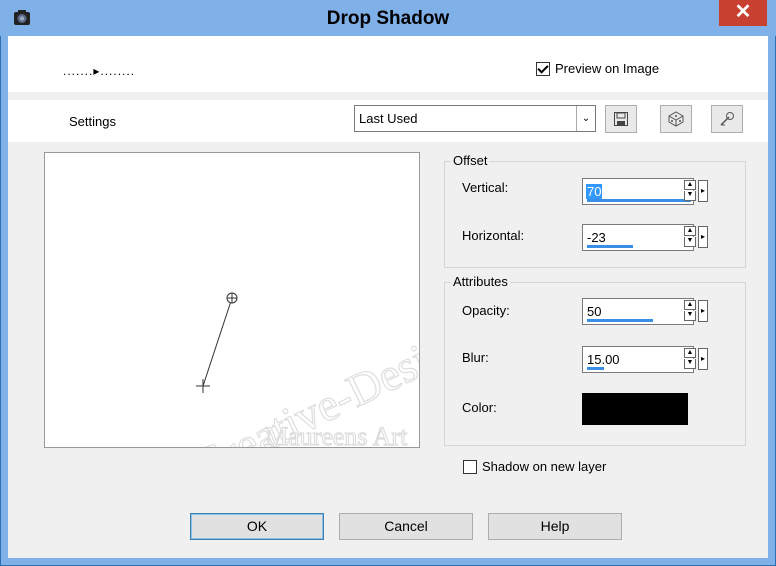 The image size is (776, 566). I want to click on opacity-label: Opacity:, so click(486, 310).